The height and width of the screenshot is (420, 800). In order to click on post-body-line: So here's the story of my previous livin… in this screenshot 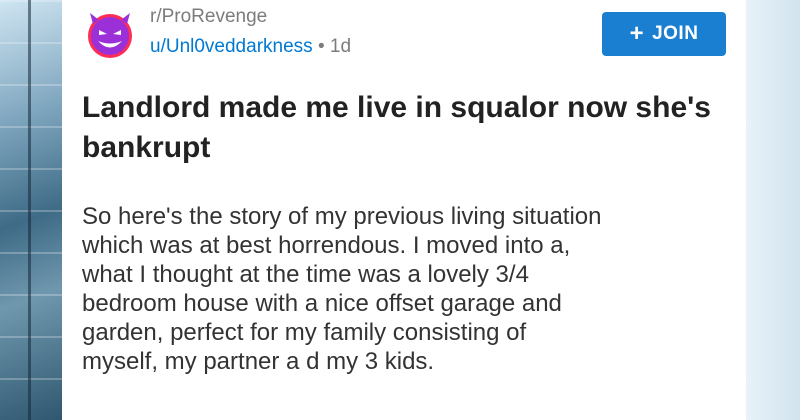, I will do `click(342, 216)`.